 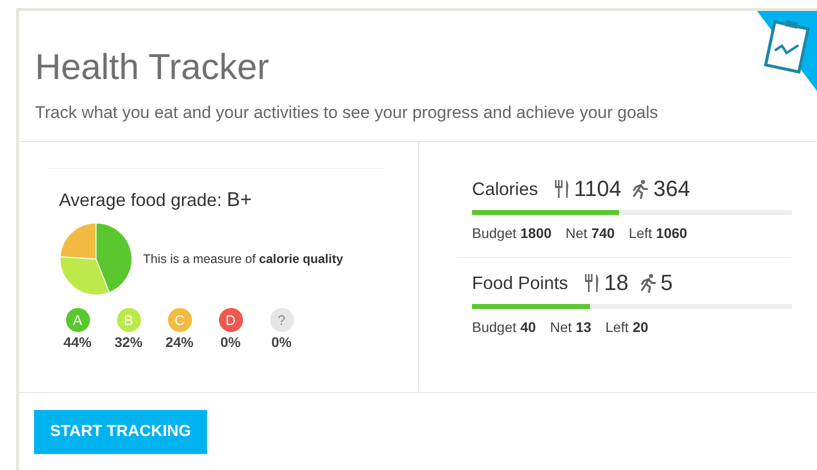 What do you see at coordinates (78, 320) in the screenshot?
I see `grade-badge: A` at bounding box center [78, 320].